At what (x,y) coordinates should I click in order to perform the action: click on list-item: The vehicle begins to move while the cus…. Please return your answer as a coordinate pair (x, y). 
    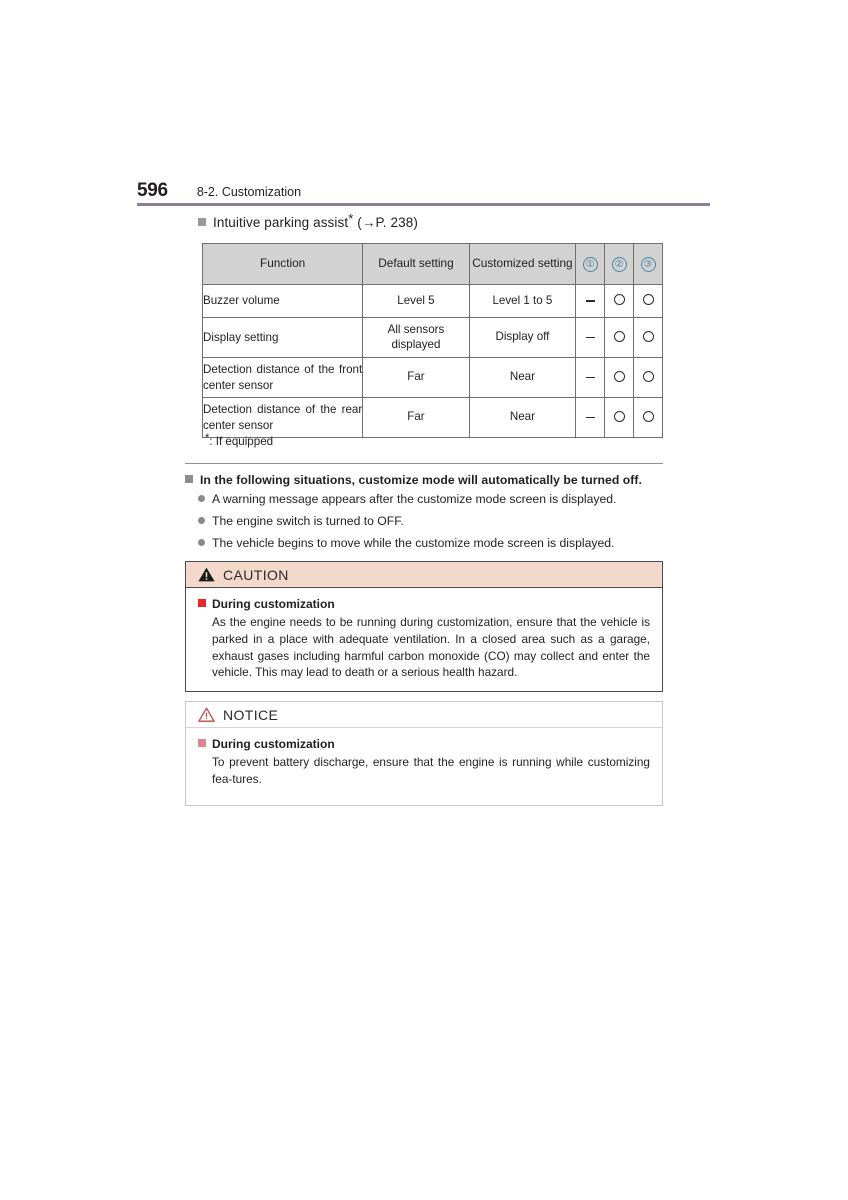
    Looking at the image, I should click on (433, 543).